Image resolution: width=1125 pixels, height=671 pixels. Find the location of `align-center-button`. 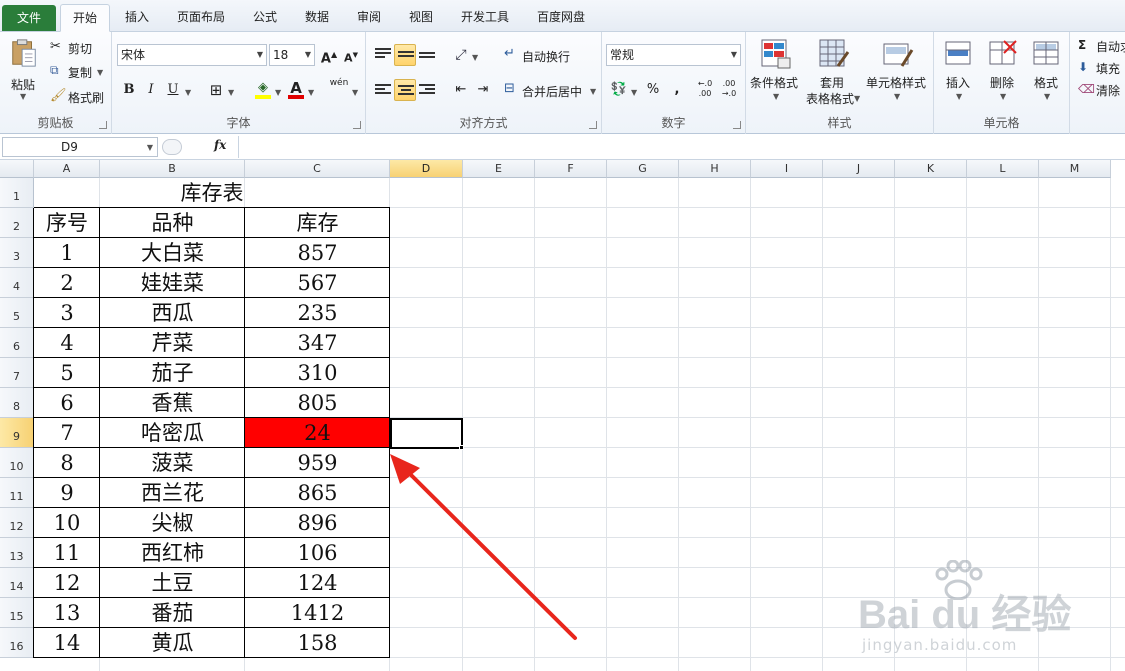

align-center-button is located at coordinates (405, 90).